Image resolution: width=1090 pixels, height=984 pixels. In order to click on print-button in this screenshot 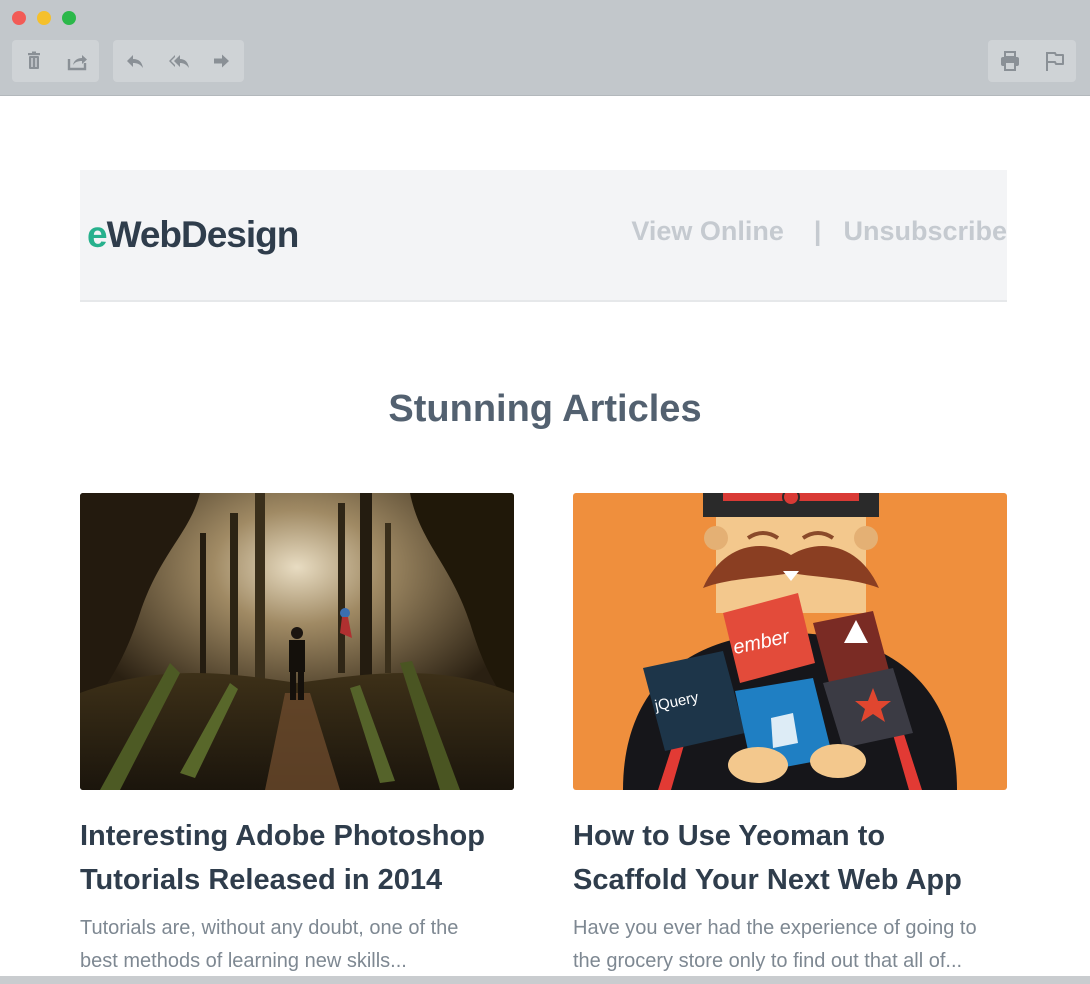, I will do `click(1010, 61)`.